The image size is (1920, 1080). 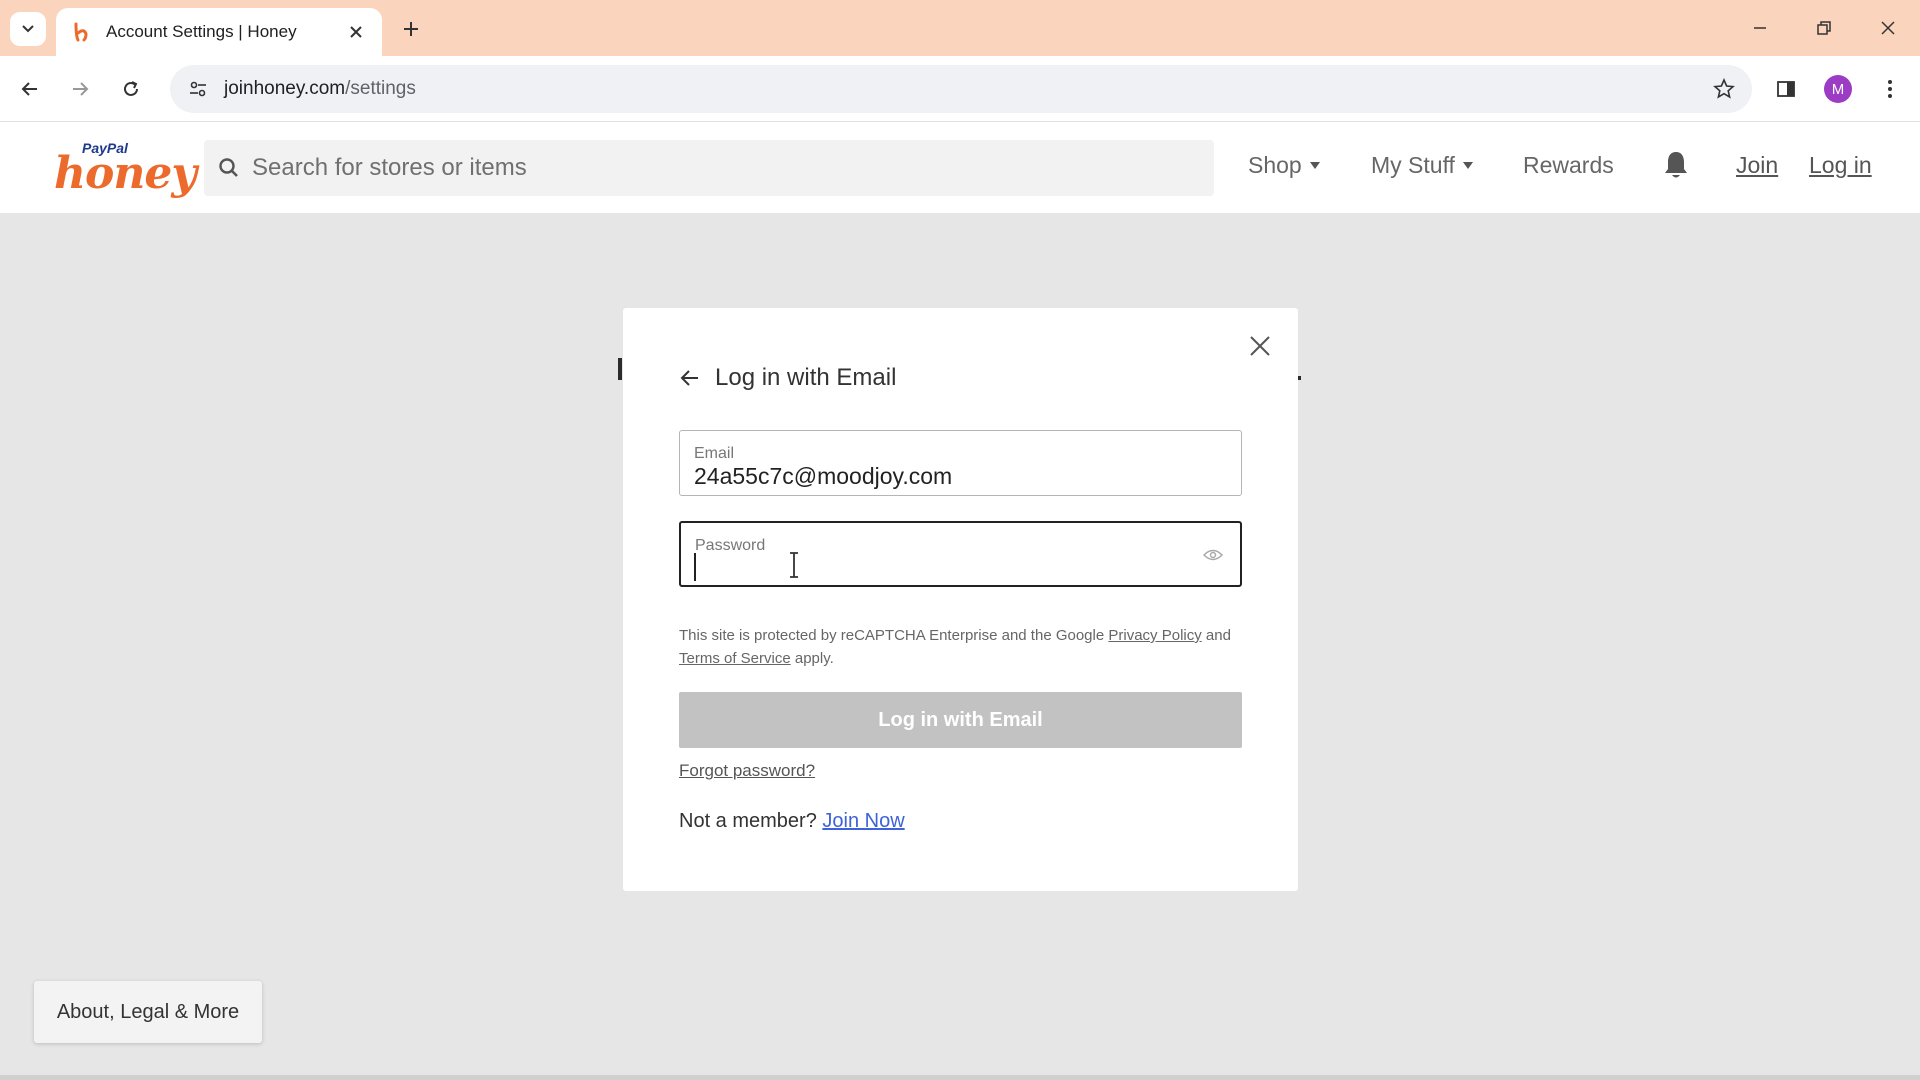 I want to click on site-info-button, so click(x=198, y=89).